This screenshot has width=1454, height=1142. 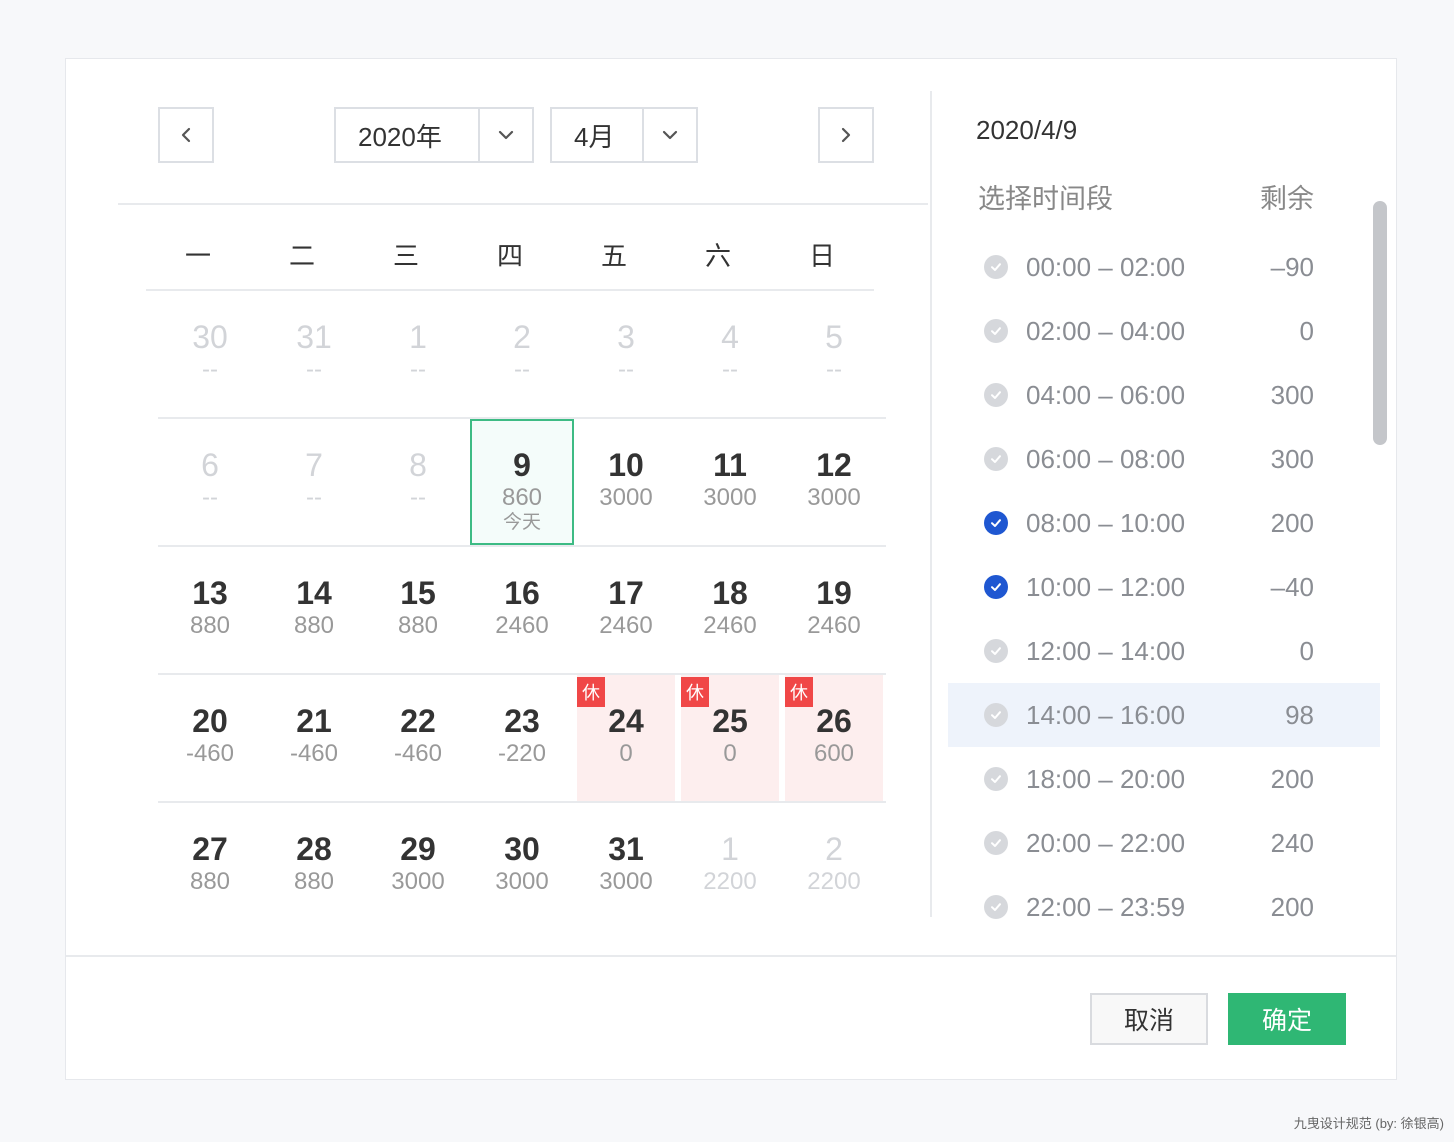 What do you see at coordinates (522, 497) in the screenshot?
I see `day-value: 860` at bounding box center [522, 497].